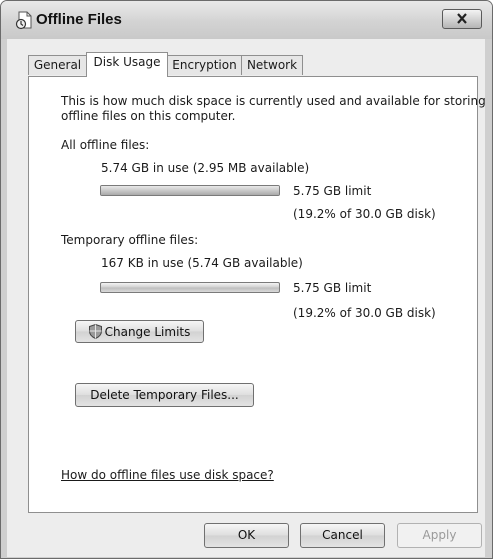 The image size is (493, 559). What do you see at coordinates (148, 116) in the screenshot?
I see `intro-text-line-2: offline files on this computer.` at bounding box center [148, 116].